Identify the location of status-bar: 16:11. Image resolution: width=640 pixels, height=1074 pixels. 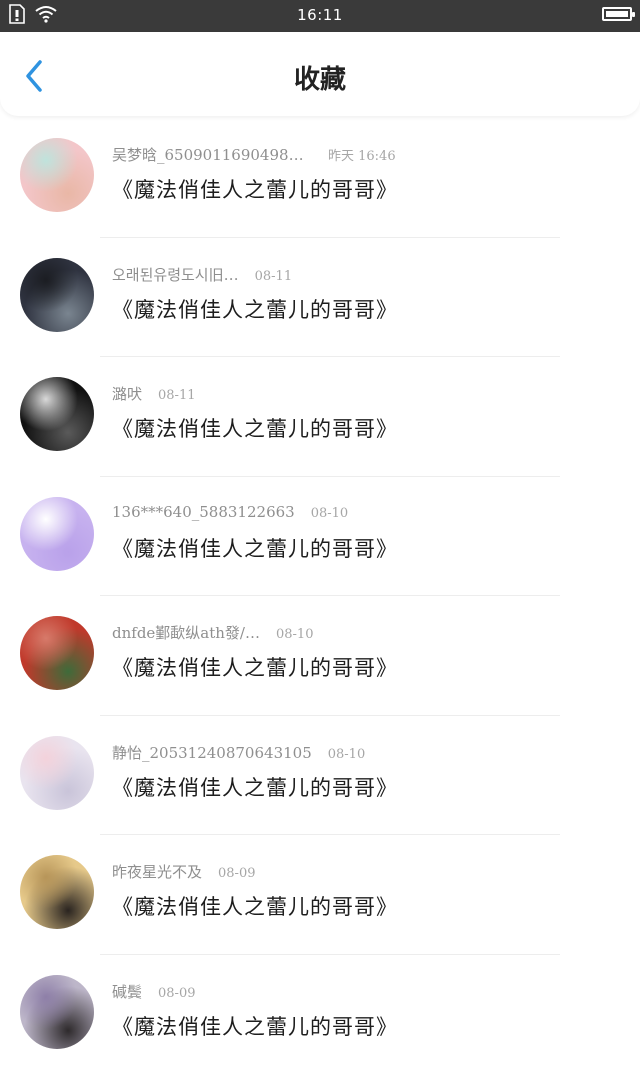
(320, 16).